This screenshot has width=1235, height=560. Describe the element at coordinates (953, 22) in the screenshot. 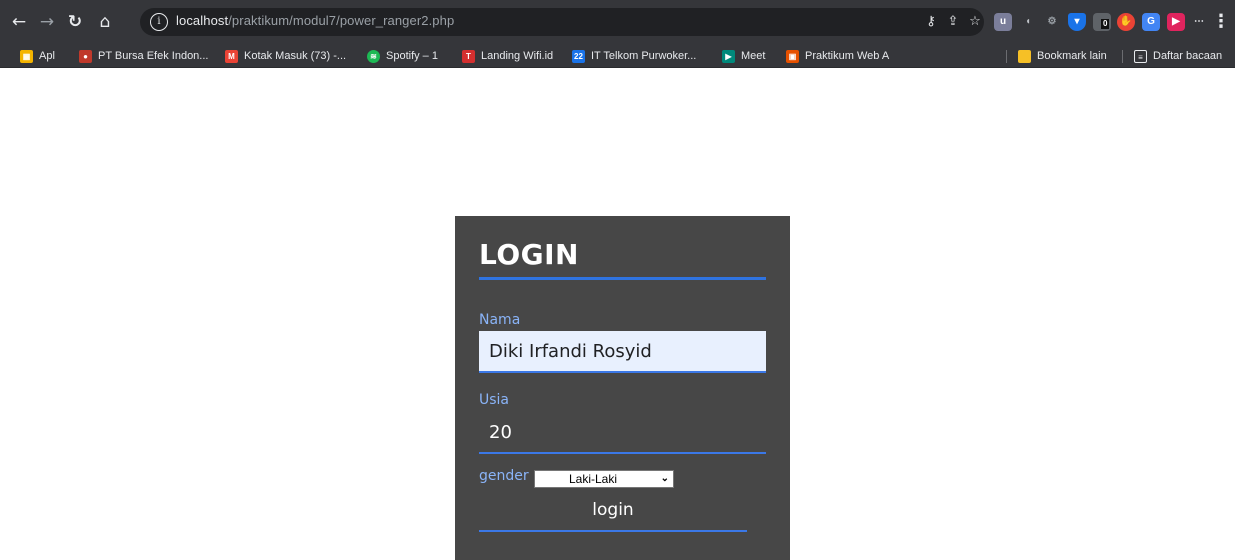

I see `share-icon: ⇪` at that location.